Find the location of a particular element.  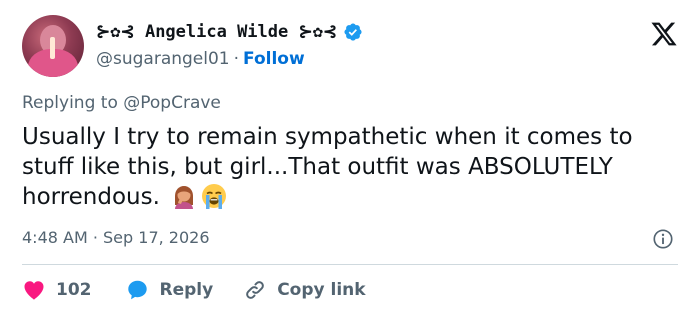

handle-row: @sugarangel01 · Follow is located at coordinates (200, 59).